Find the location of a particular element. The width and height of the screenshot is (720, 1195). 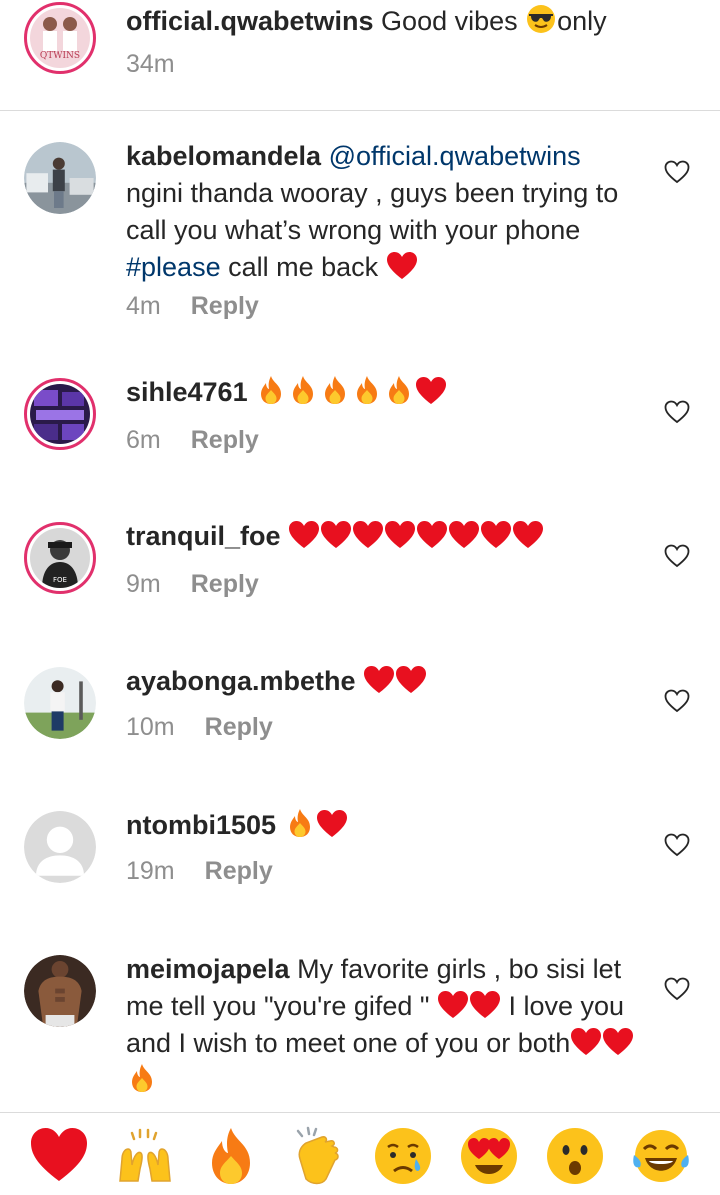

avatar-logo-text: FOE is located at coordinates (60, 580).